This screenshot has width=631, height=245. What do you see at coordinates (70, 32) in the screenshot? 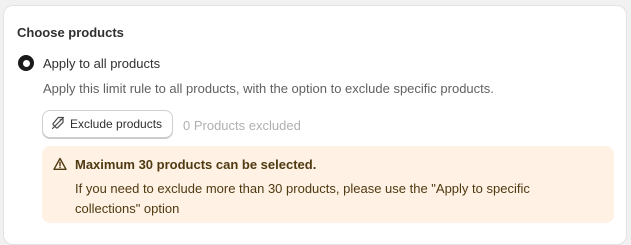
I see `section-title: Choose products` at bounding box center [70, 32].